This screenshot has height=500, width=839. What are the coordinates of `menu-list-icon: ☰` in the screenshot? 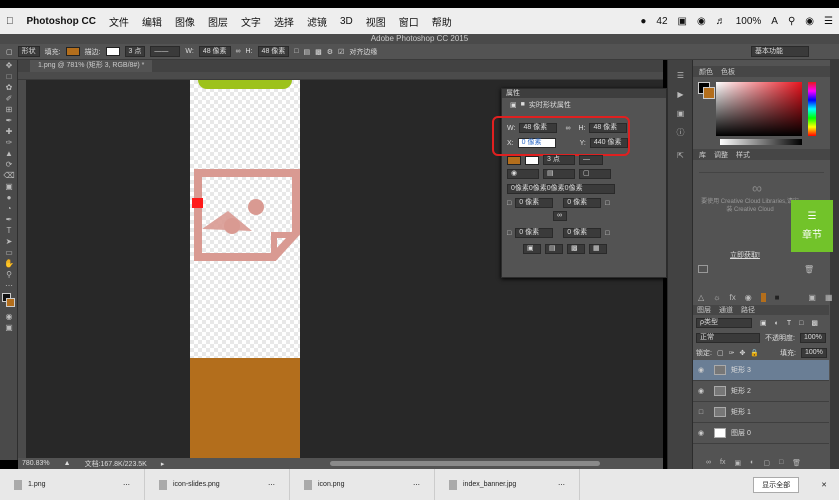 It's located at (828, 21).